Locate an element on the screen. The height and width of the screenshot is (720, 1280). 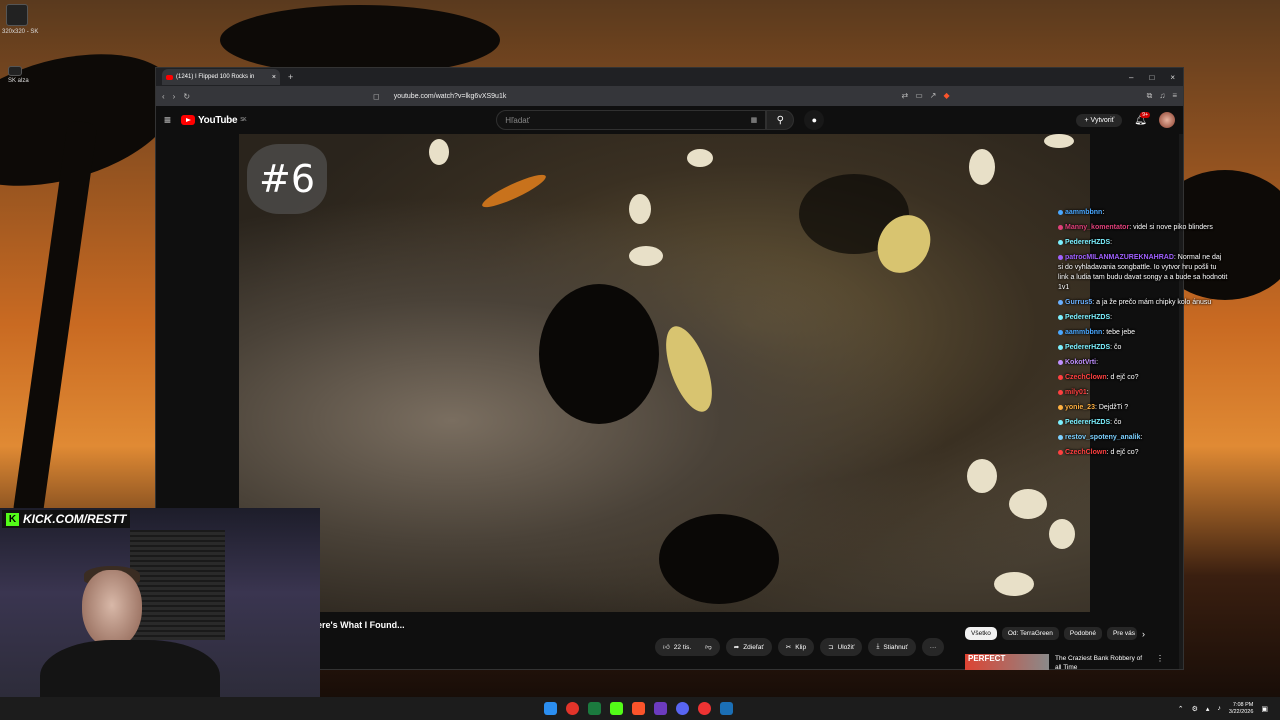
bookmark-icon: ◻ is located at coordinates (376, 96).